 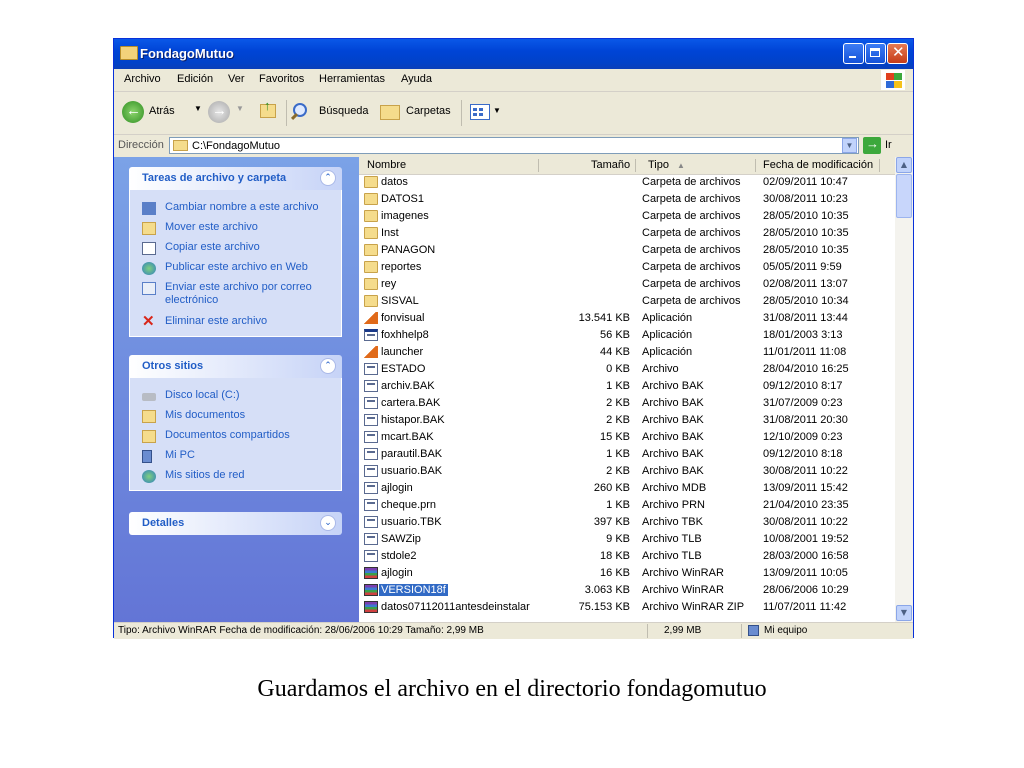 What do you see at coordinates (618, 471) in the screenshot?
I see `file-size: 2 KB` at bounding box center [618, 471].